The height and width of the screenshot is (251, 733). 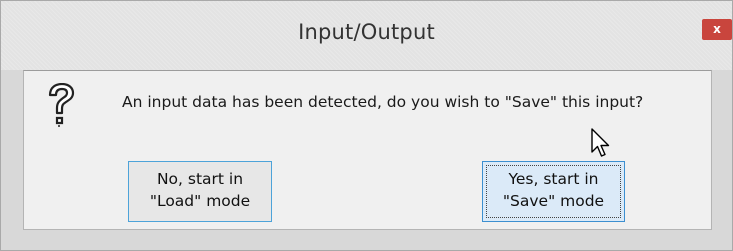 I want to click on save-button-line1: Yes, start in, so click(x=553, y=179).